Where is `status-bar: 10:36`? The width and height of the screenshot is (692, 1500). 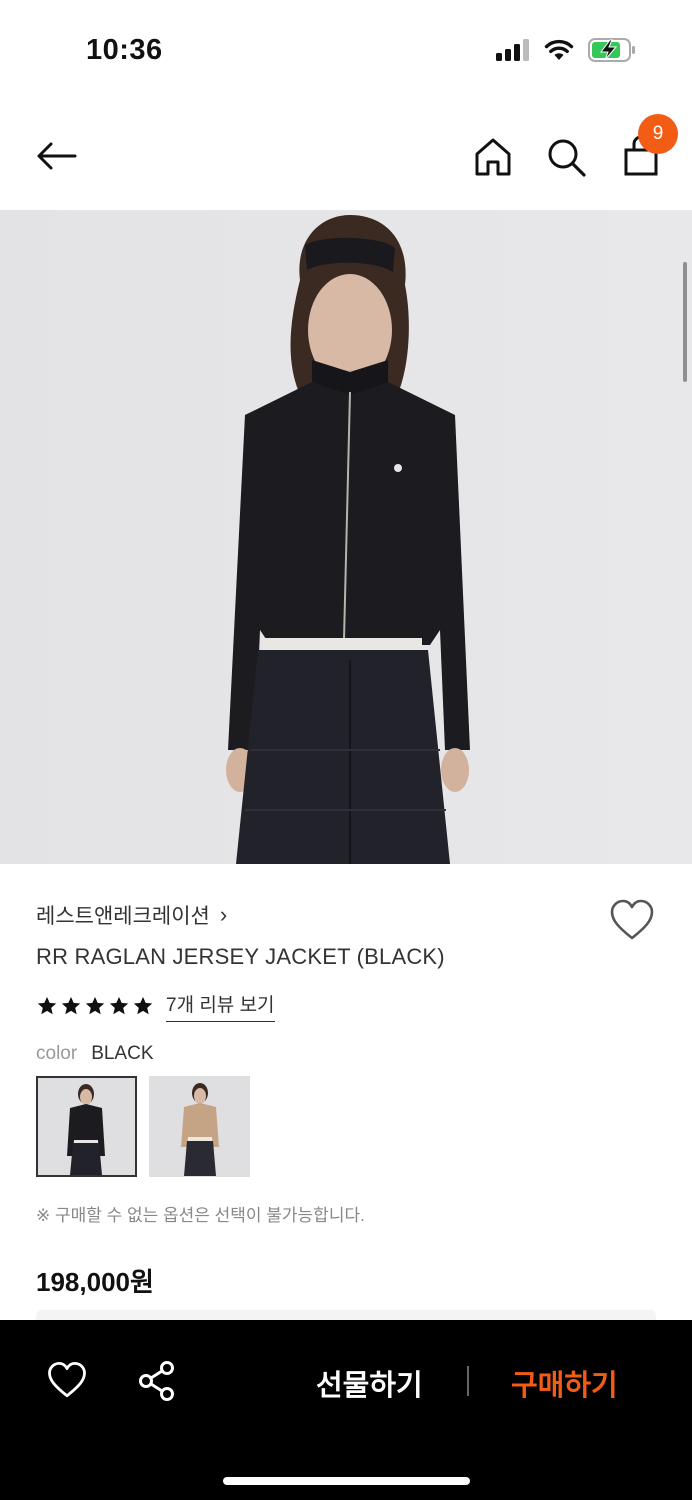
status-bar: 10:36 is located at coordinates (346, 50).